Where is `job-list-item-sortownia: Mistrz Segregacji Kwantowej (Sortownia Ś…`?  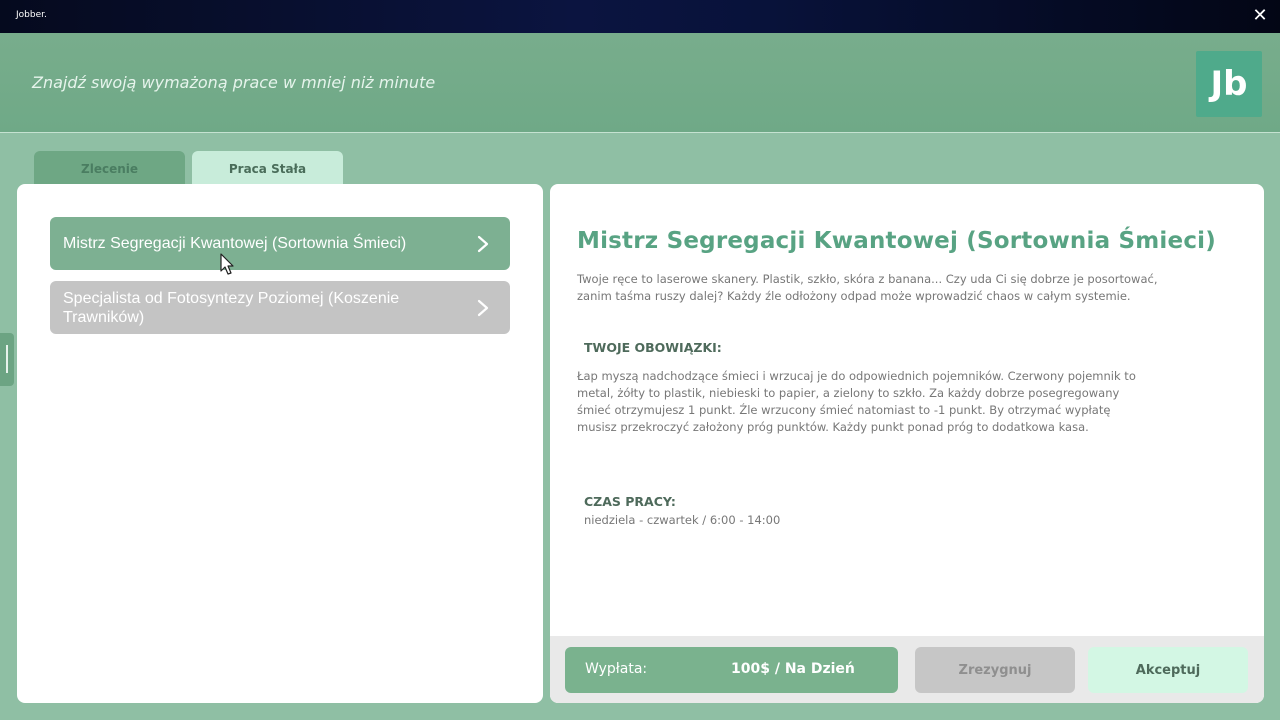 job-list-item-sortownia: Mistrz Segregacji Kwantowej (Sortownia Ś… is located at coordinates (280, 243).